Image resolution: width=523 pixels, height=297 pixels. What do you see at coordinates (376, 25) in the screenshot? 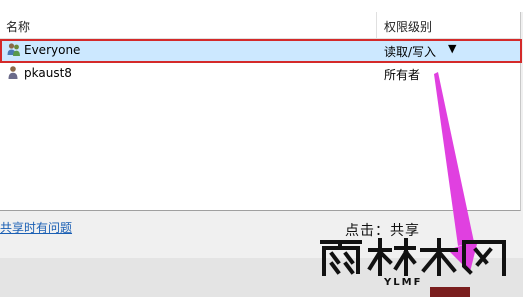
I see `column-divider` at bounding box center [376, 25].